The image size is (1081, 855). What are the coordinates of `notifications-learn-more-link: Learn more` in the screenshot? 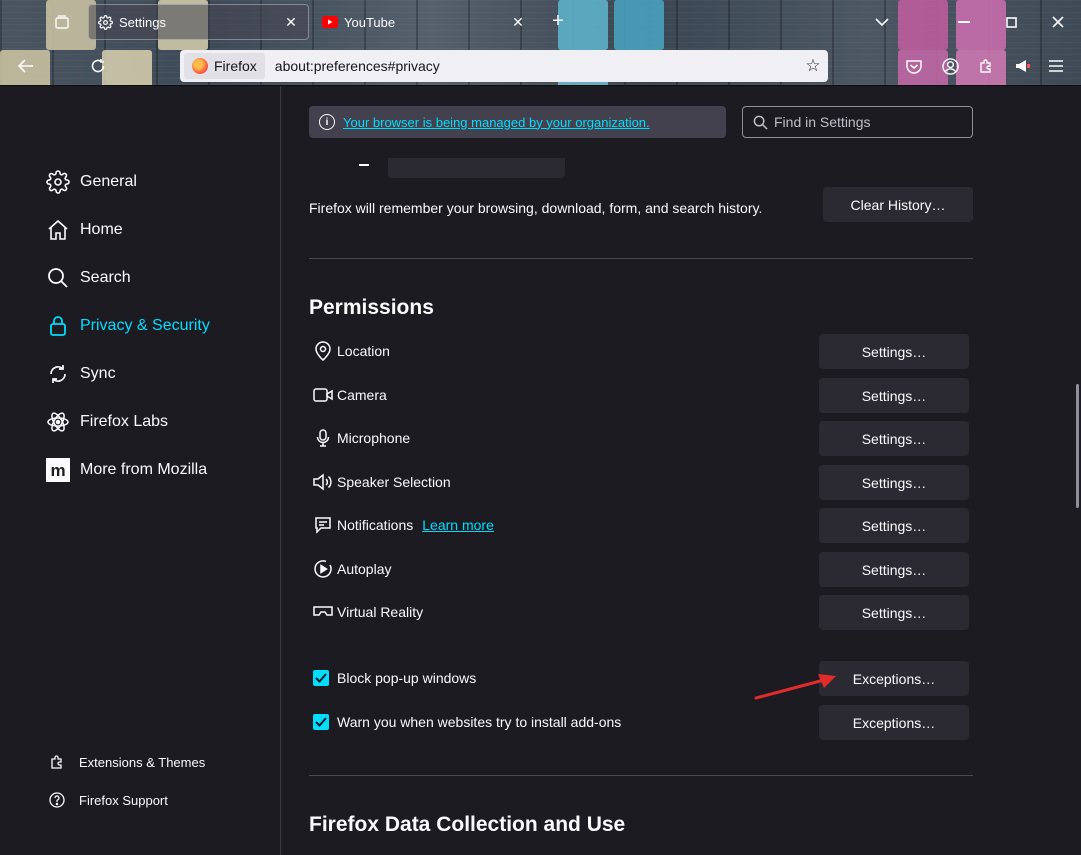 It's located at (458, 525).